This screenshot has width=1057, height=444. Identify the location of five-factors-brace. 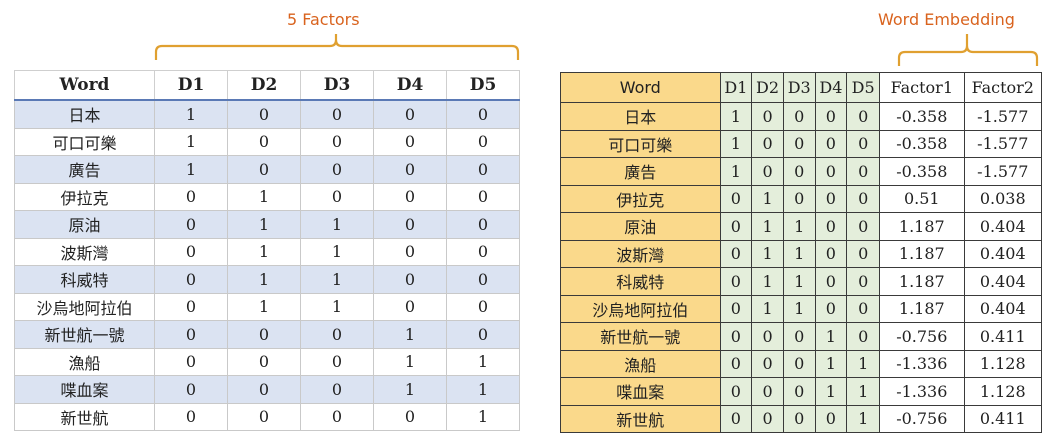
(337, 47).